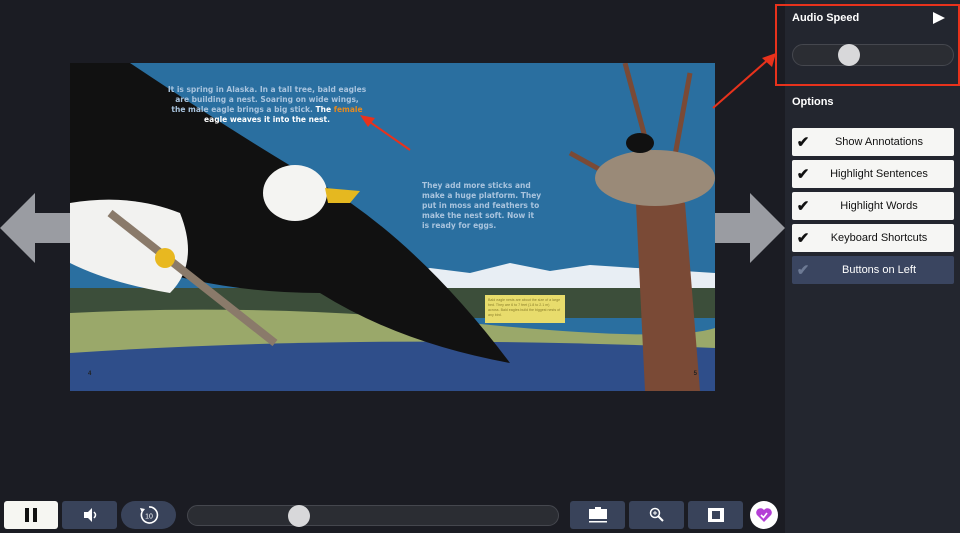  I want to click on option-label: Buttons on Left, so click(879, 270).